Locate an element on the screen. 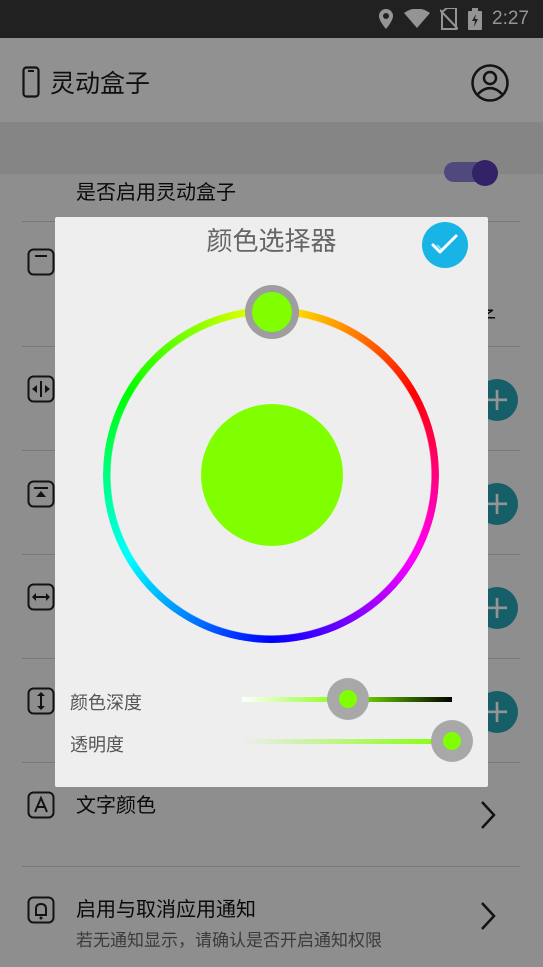 The width and height of the screenshot is (543, 967). hue-handle-color is located at coordinates (272, 312).